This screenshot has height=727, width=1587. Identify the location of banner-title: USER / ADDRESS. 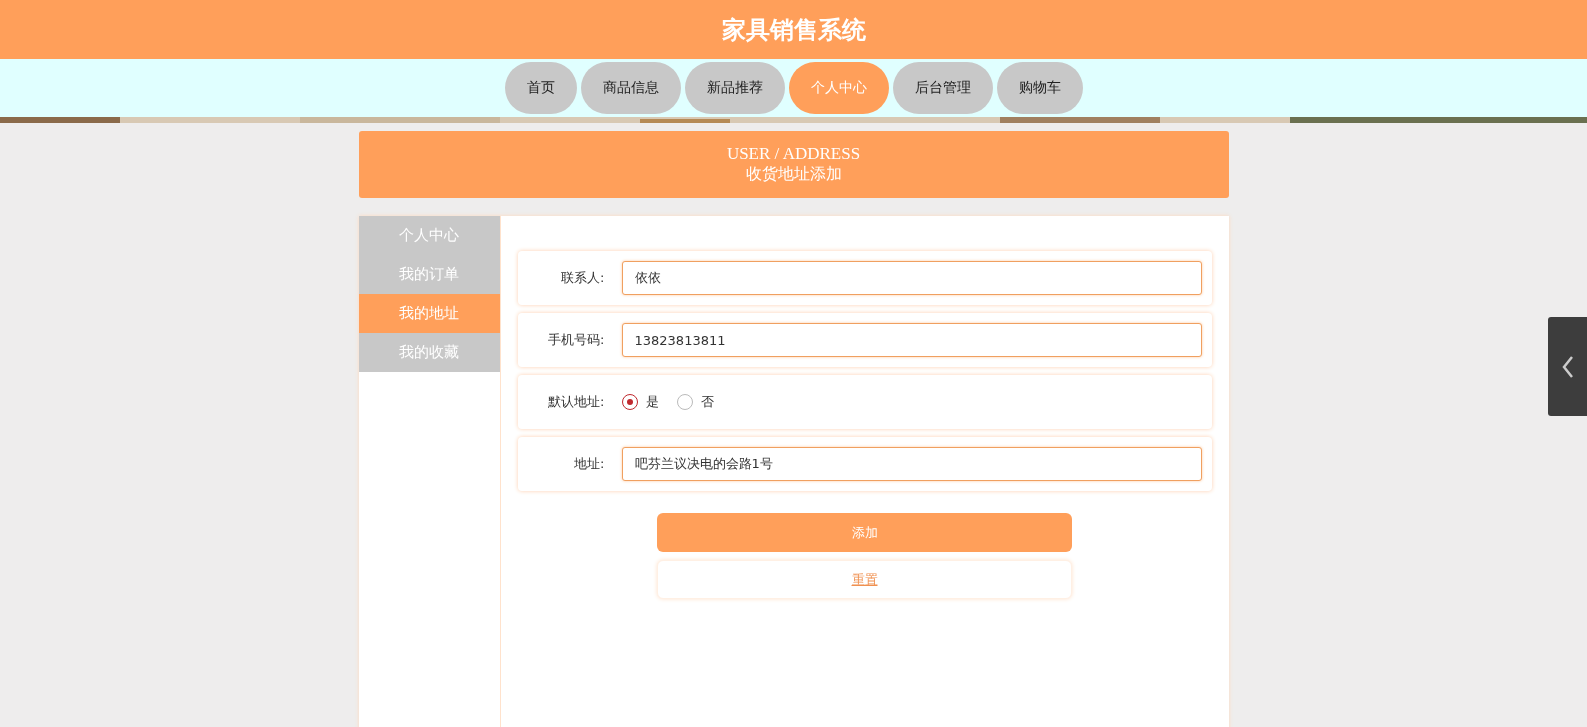
(793, 154).